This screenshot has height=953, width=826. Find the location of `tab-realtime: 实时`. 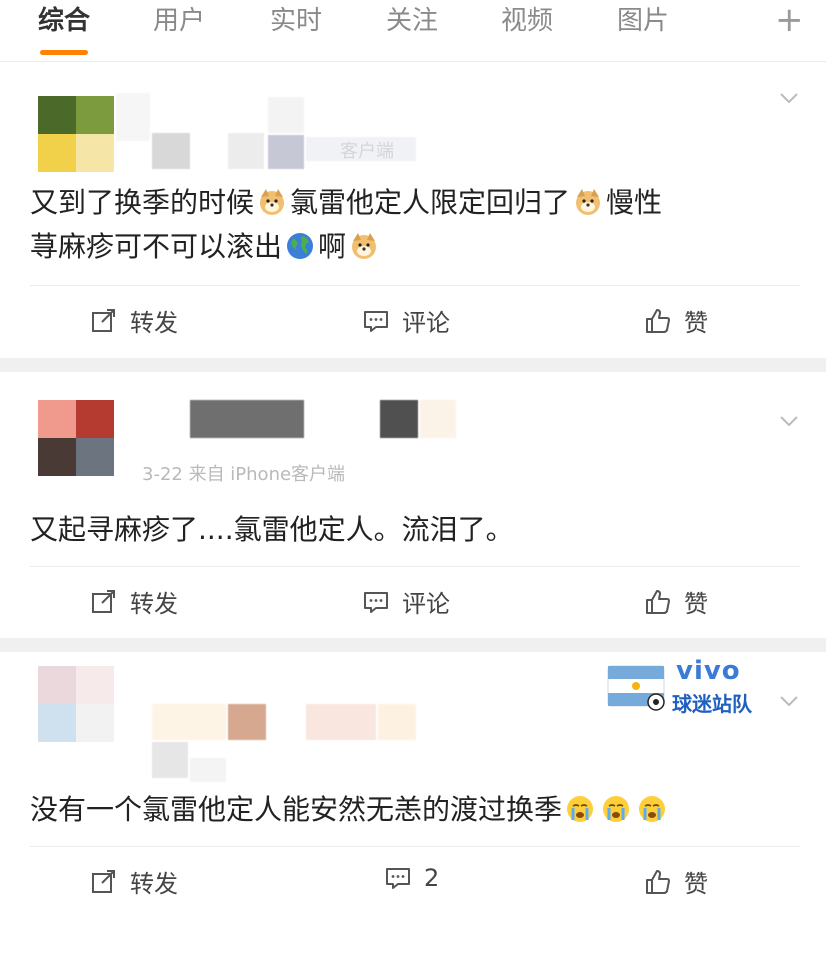

tab-realtime: 实时 is located at coordinates (296, 21).